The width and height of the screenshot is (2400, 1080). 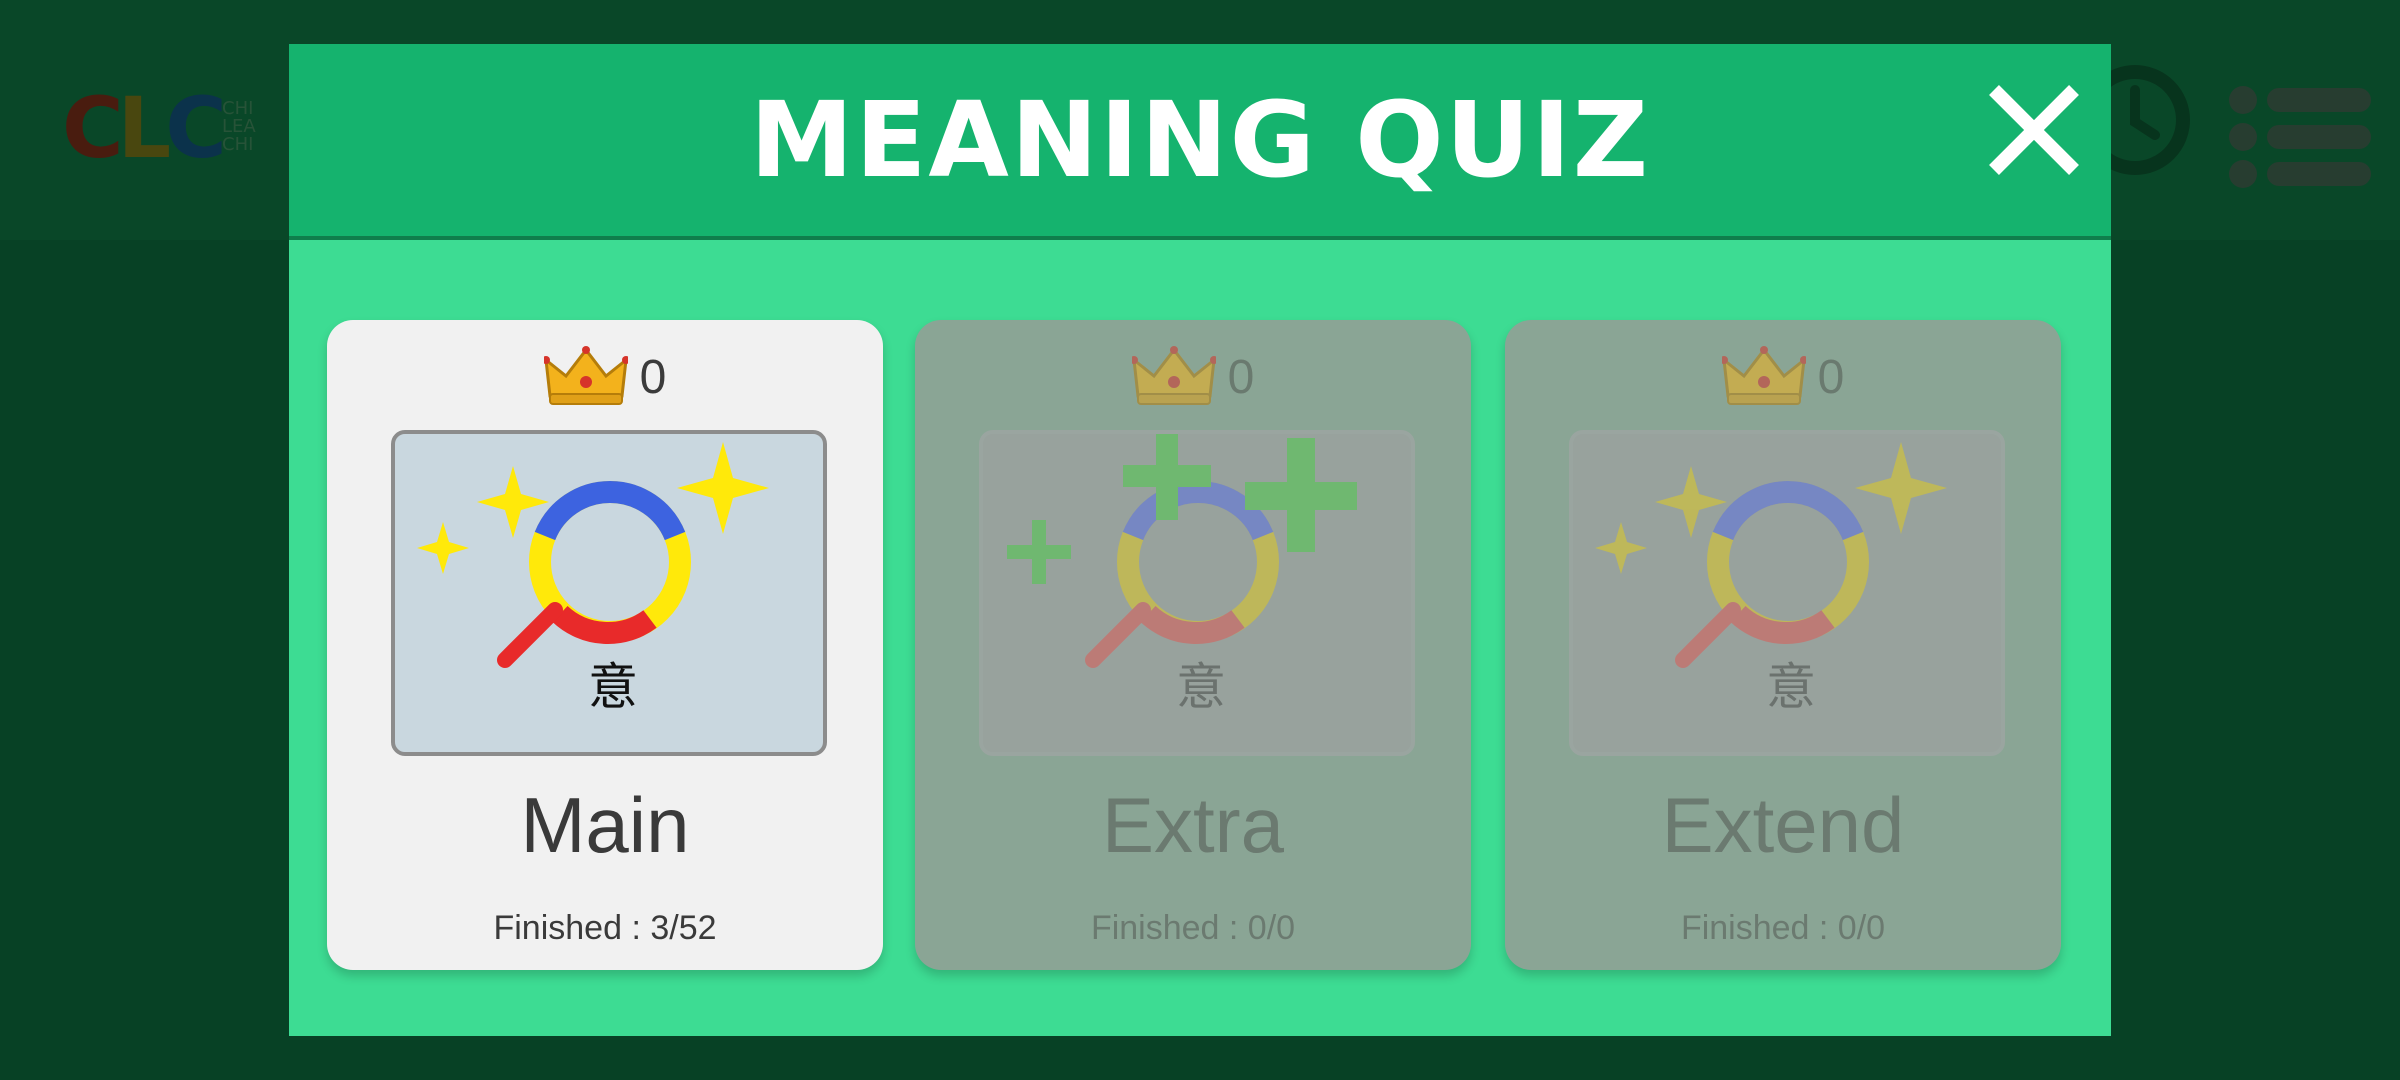 What do you see at coordinates (605, 928) in the screenshot?
I see `card-progress: Finished : 3/52` at bounding box center [605, 928].